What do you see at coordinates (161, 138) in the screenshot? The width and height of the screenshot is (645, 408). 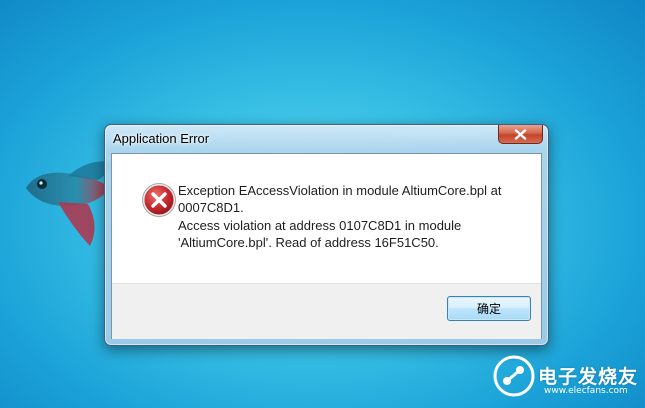 I see `dialog-title: Application Error` at bounding box center [161, 138].